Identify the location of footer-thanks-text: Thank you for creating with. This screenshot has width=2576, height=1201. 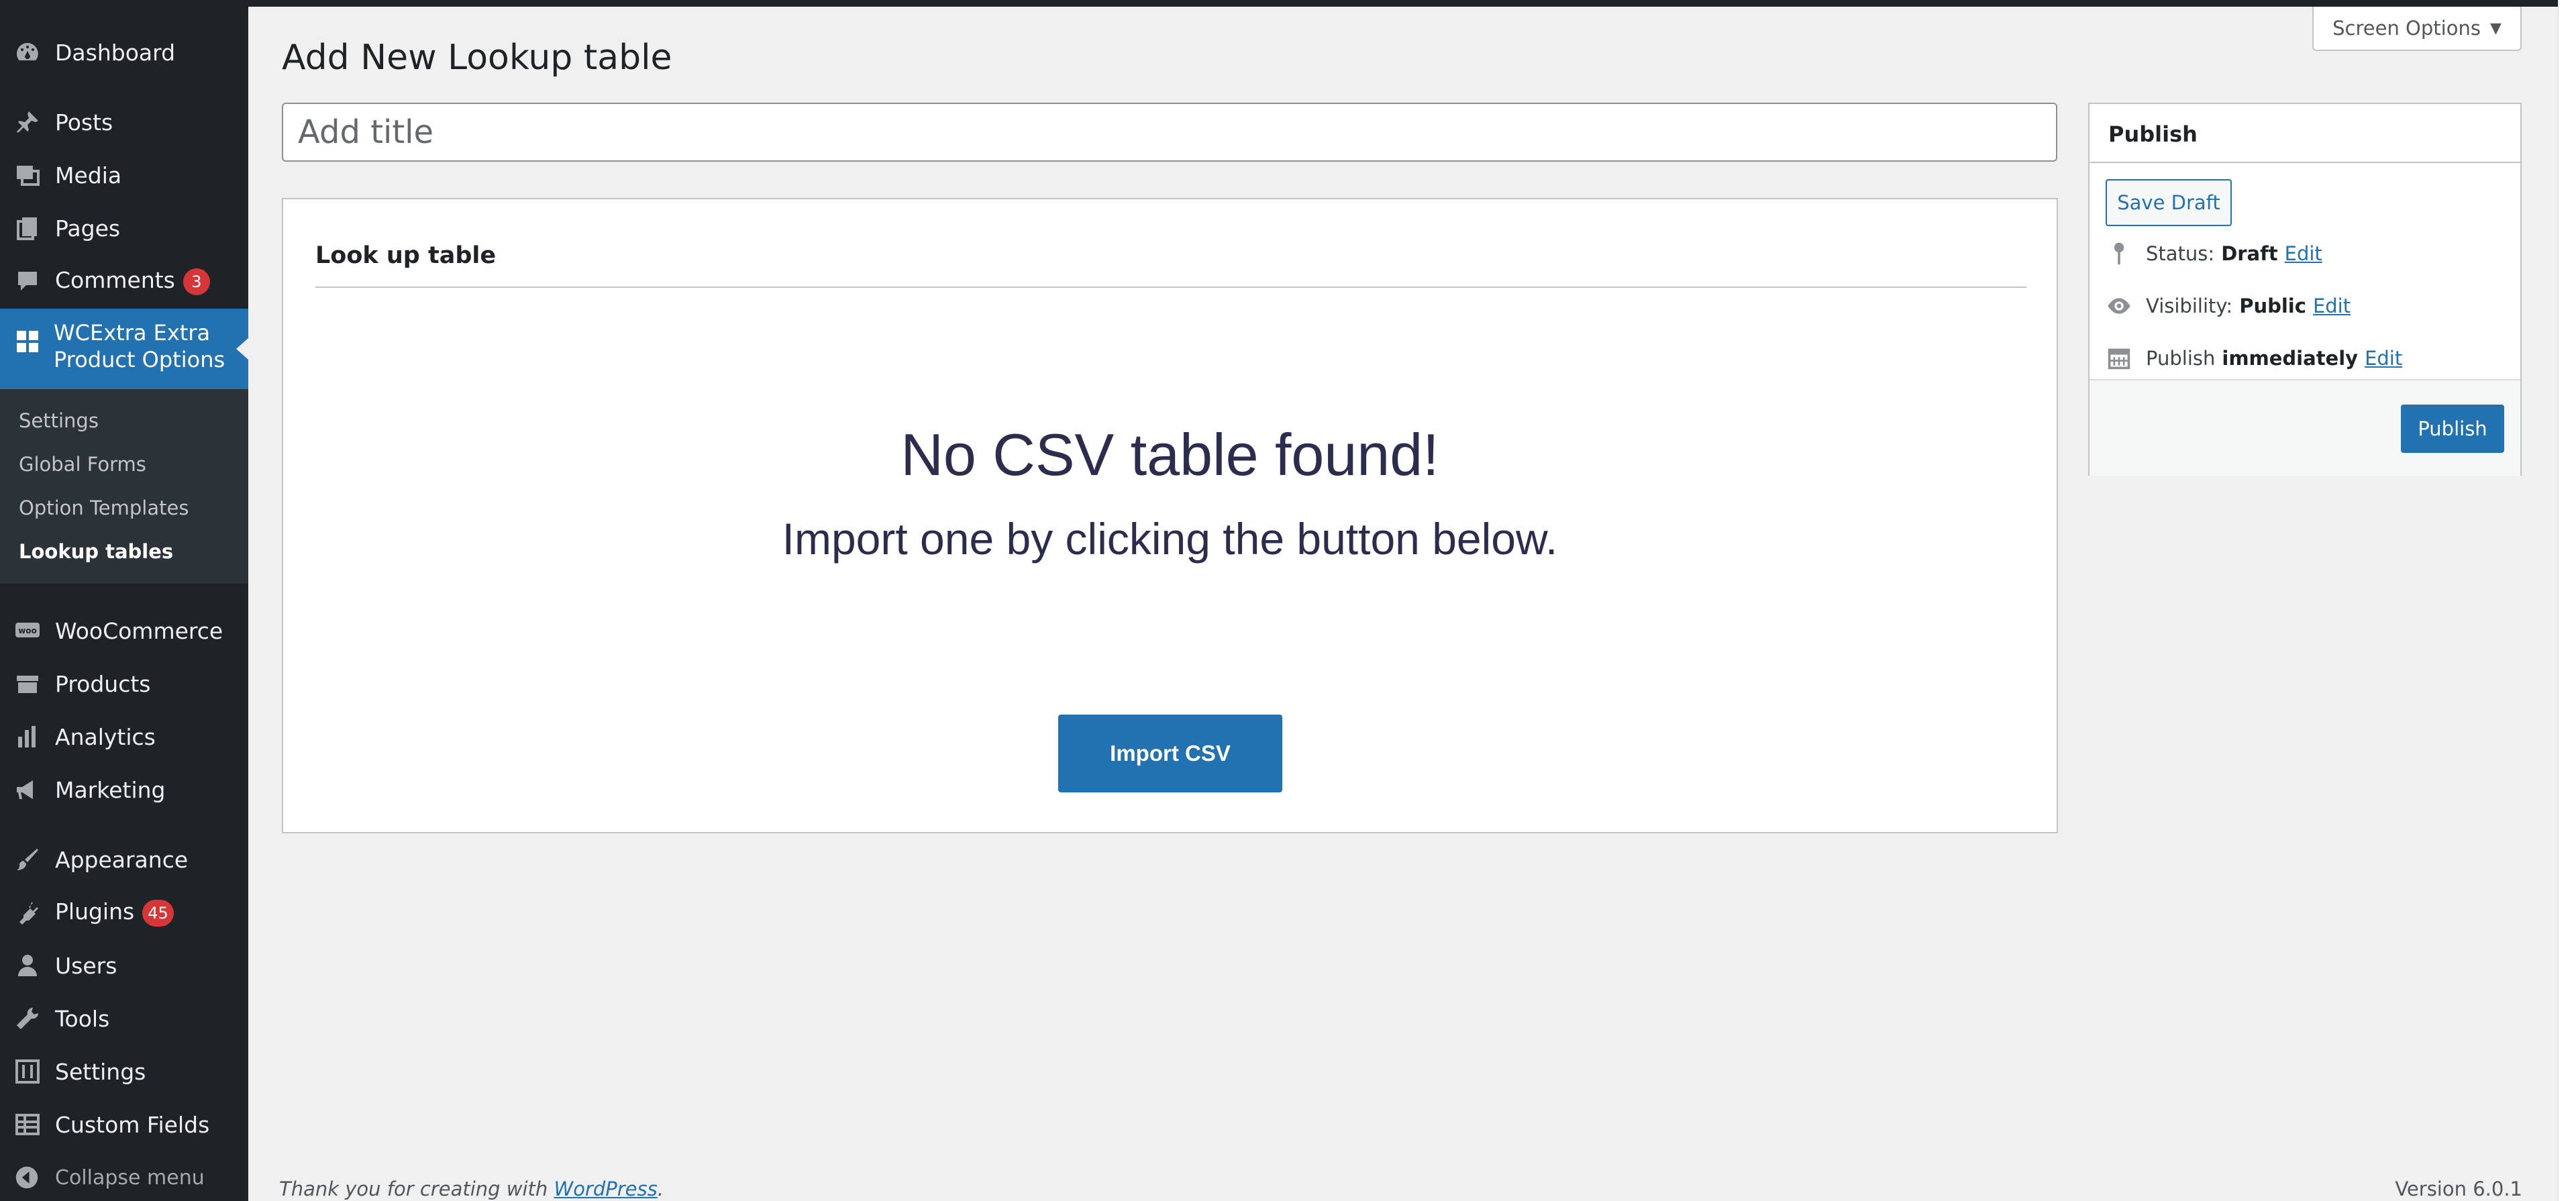
(416, 1189).